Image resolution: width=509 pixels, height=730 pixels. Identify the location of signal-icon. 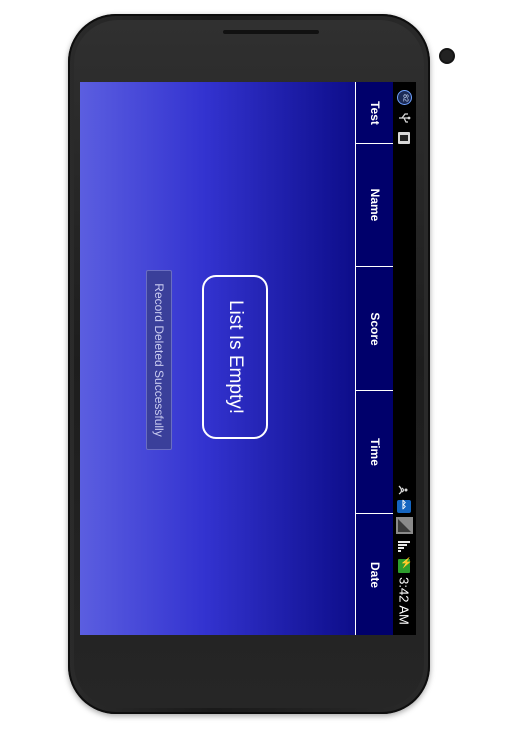
(404, 546).